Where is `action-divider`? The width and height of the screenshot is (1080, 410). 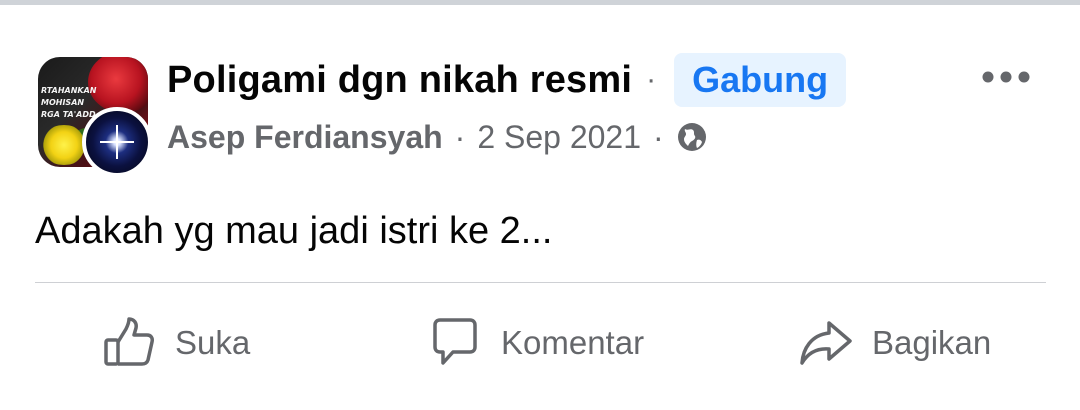
action-divider is located at coordinates (540, 282).